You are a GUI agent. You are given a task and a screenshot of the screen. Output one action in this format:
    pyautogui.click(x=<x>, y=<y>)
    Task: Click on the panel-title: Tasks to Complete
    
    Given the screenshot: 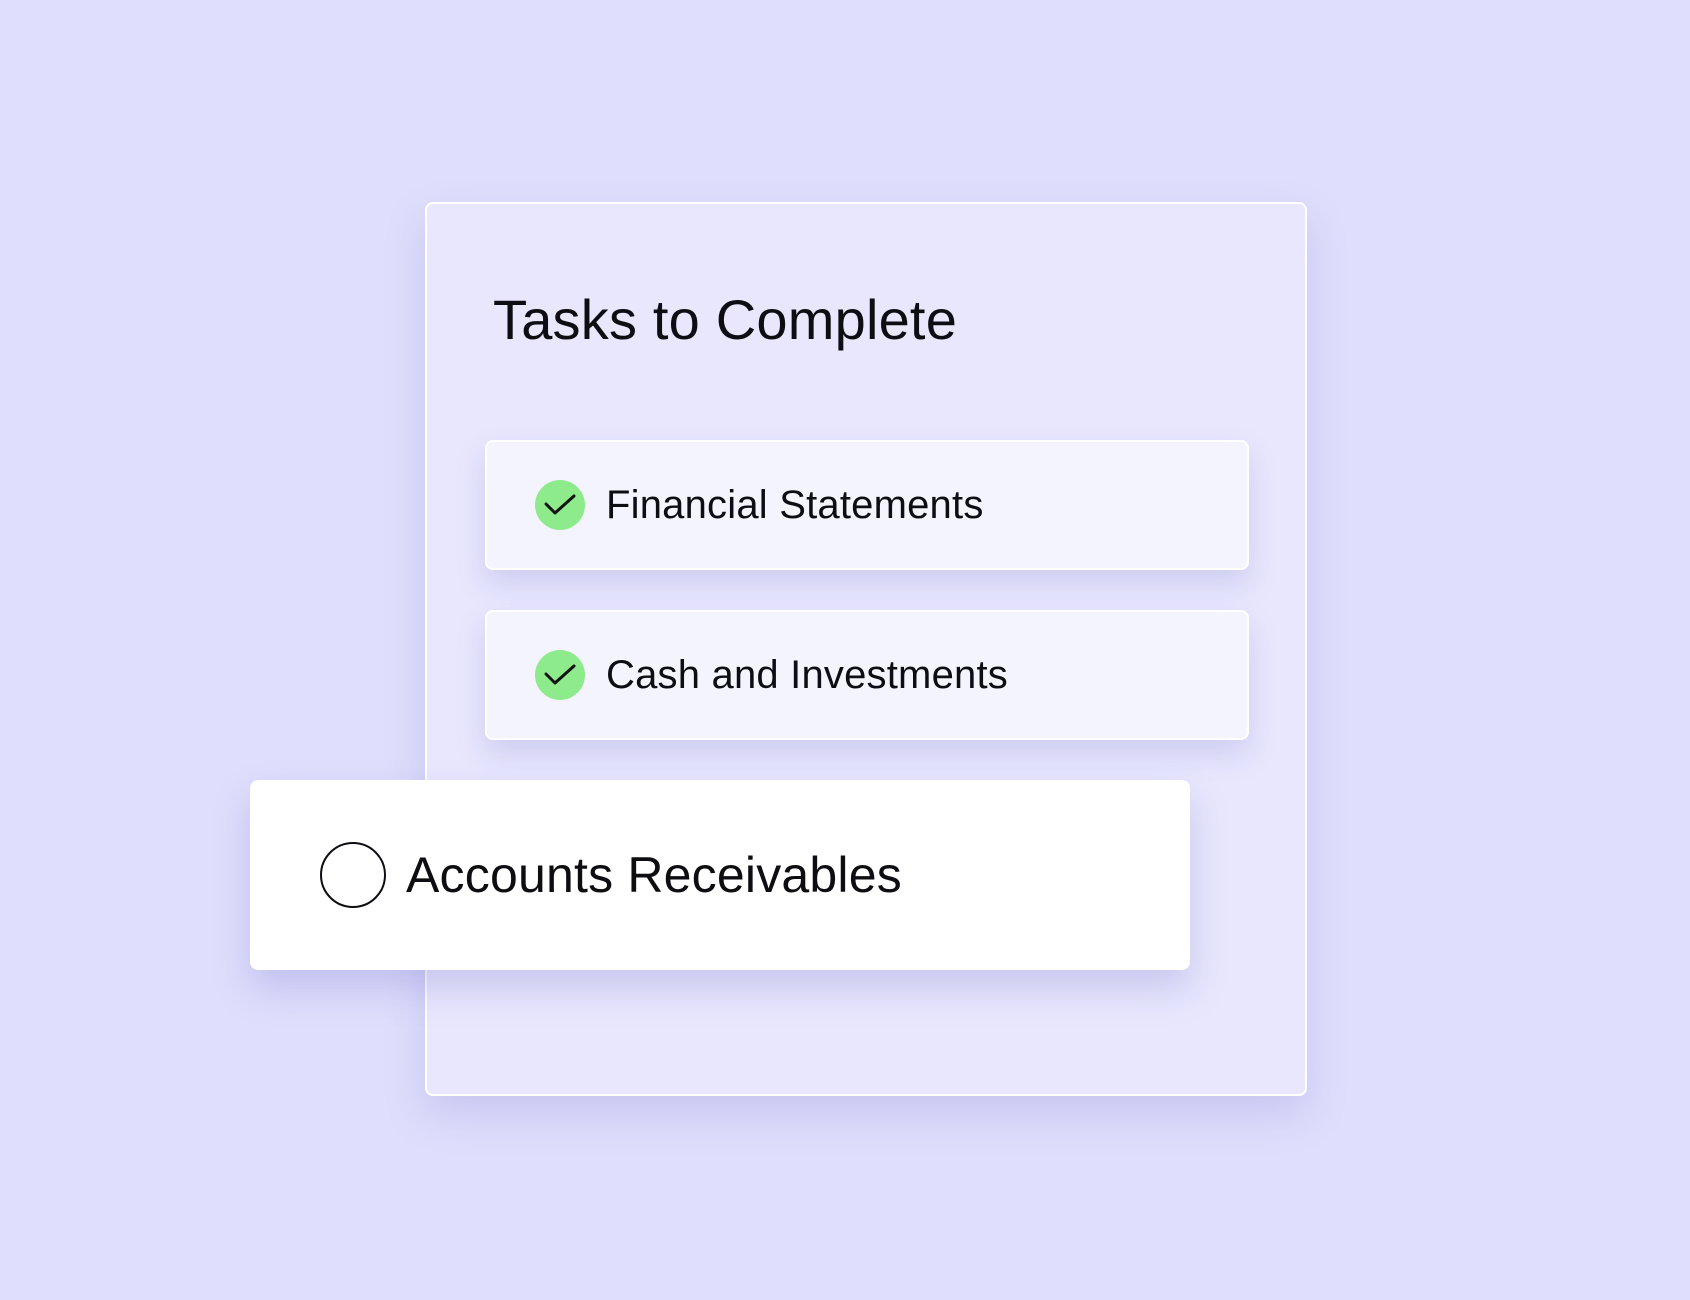 What is the action you would take?
    pyautogui.click(x=725, y=319)
    